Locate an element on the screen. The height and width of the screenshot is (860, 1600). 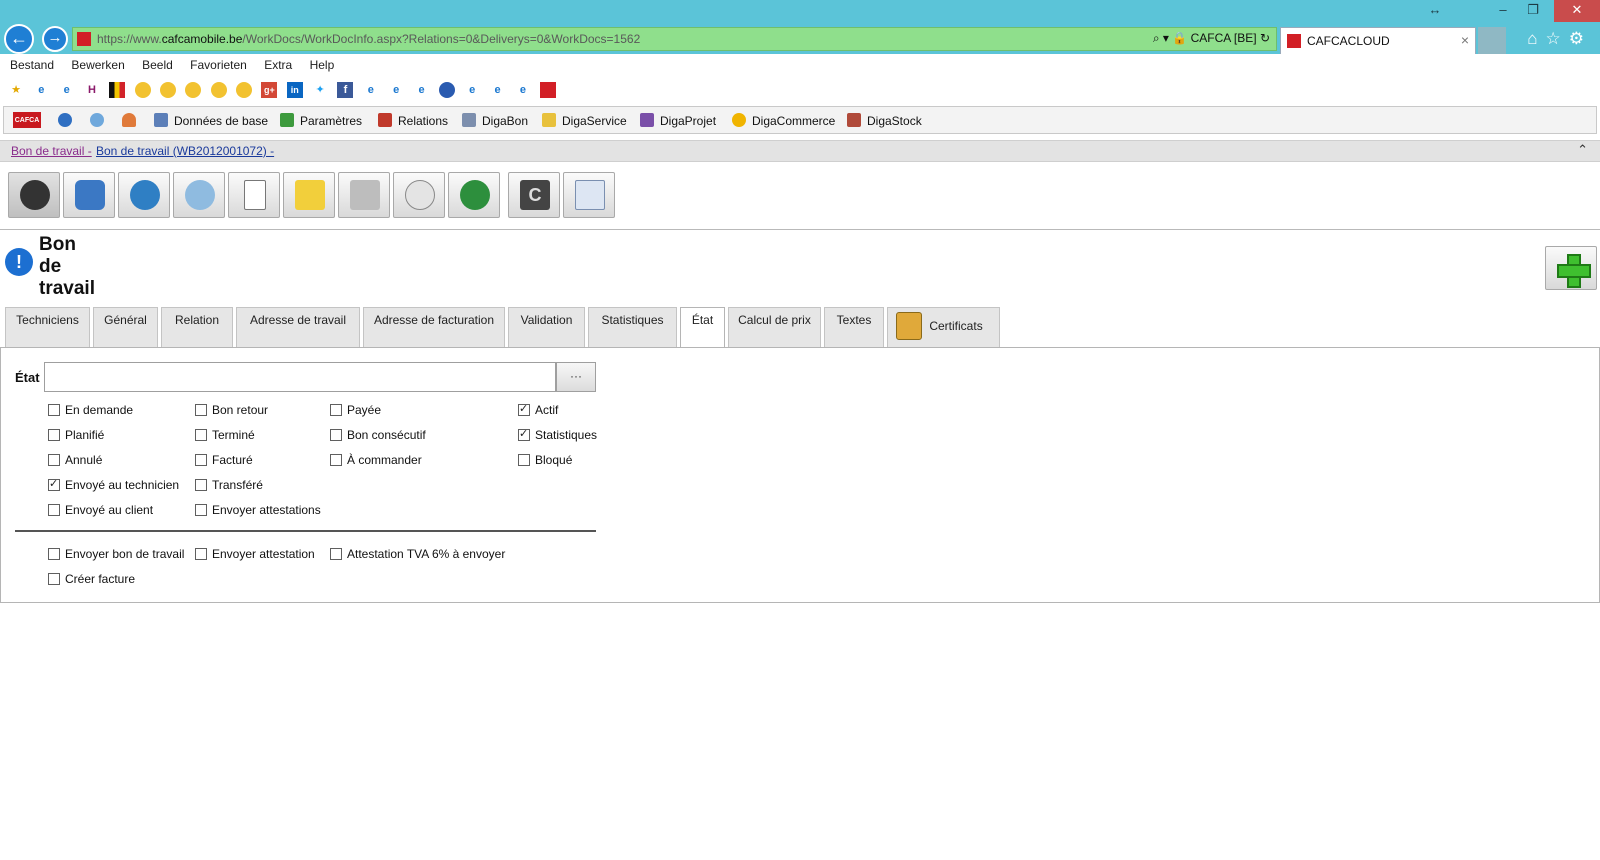
web-tool-button is located at coordinates (474, 195).